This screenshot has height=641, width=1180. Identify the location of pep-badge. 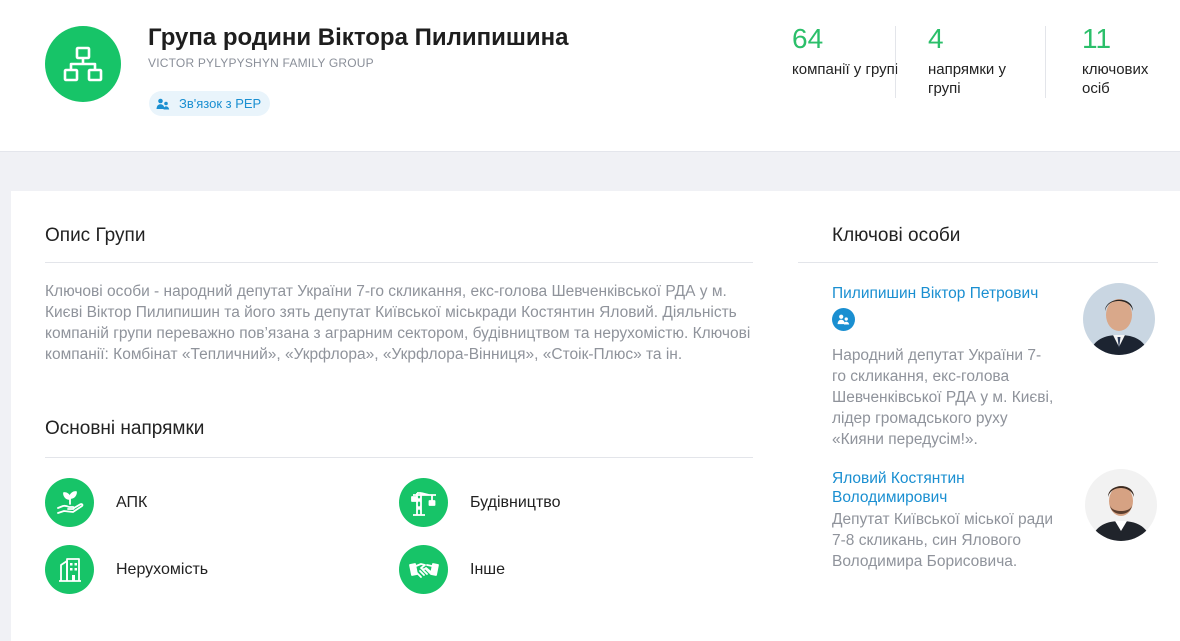
(843, 319).